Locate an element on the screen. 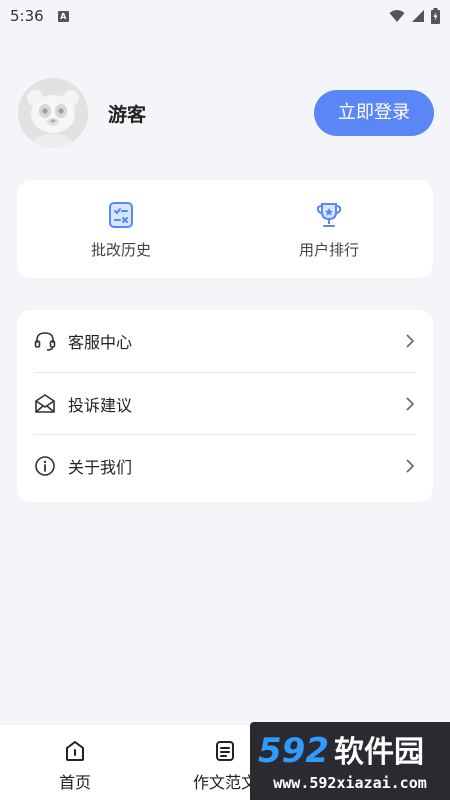 The height and width of the screenshot is (801, 450). home-icon is located at coordinates (75, 751).